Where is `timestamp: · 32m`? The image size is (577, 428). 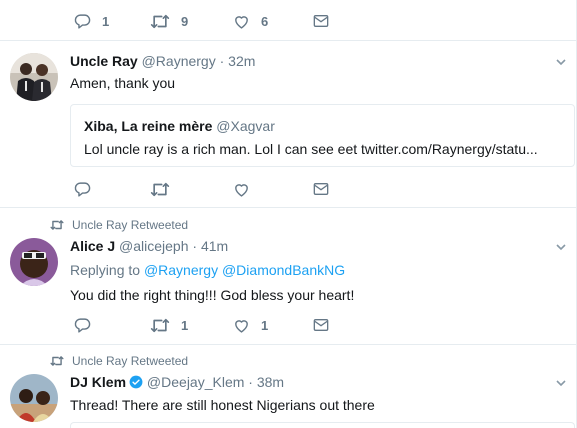 timestamp: · 32m is located at coordinates (238, 61).